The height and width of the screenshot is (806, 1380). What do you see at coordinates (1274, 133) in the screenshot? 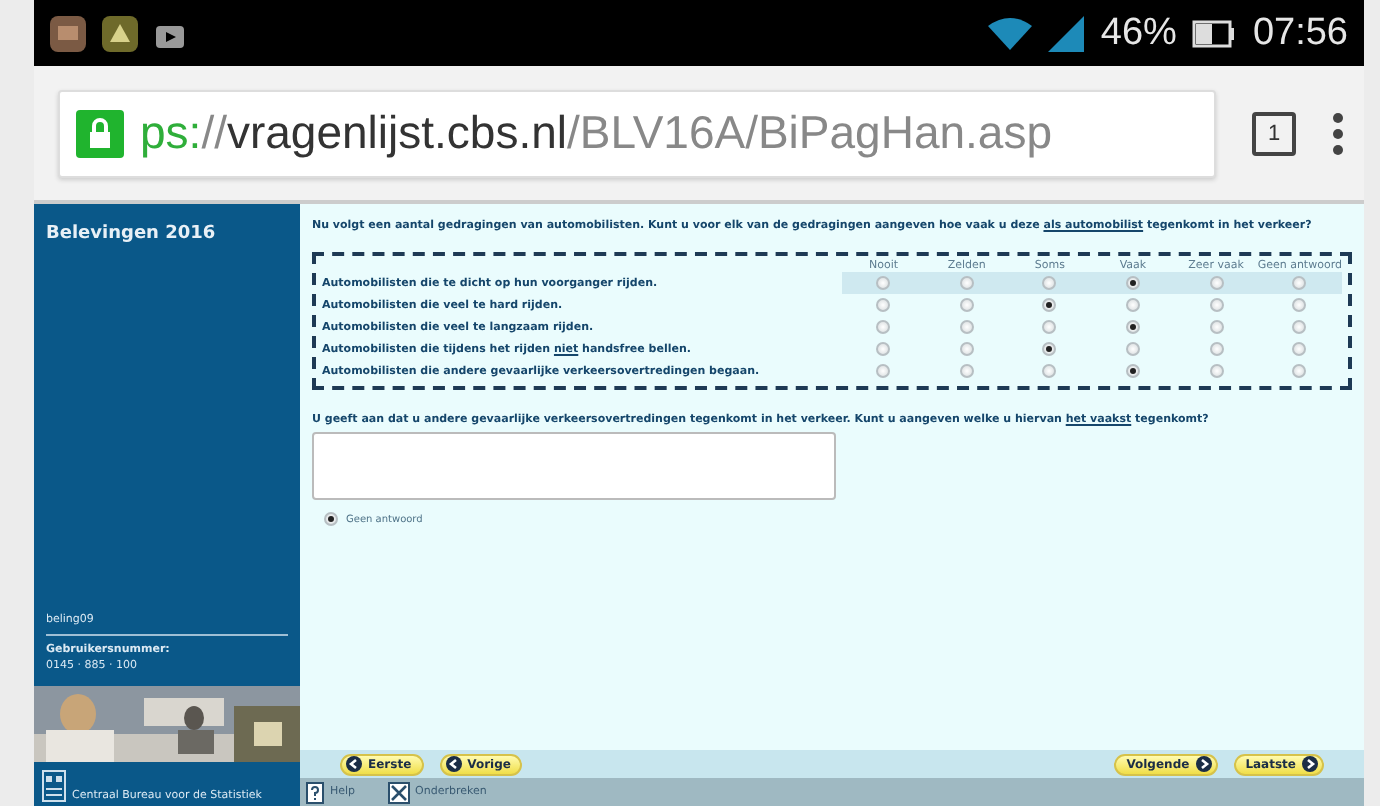
I see `tab-switcher-button: 1` at bounding box center [1274, 133].